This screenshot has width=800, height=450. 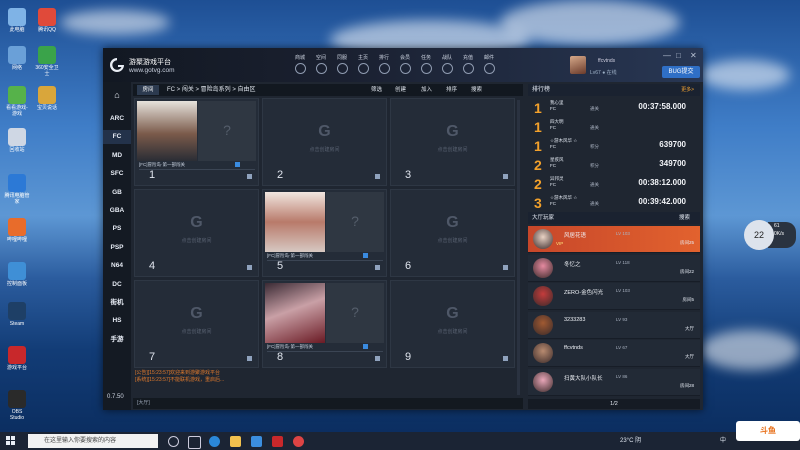 I want to click on maximize-icon: □, so click(x=678, y=55).